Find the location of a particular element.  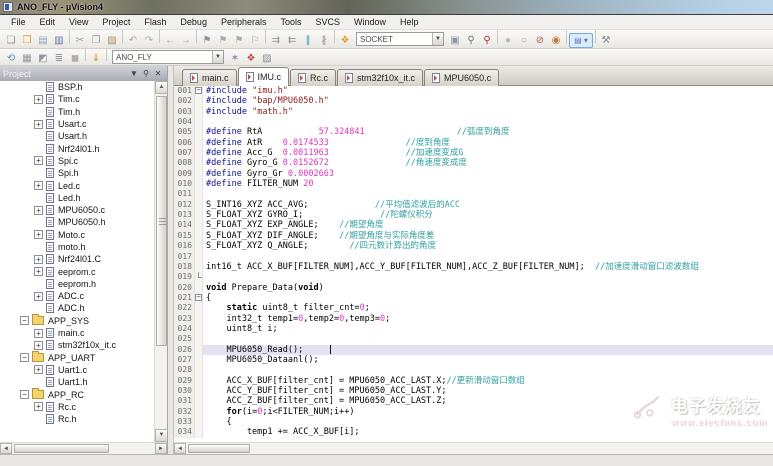

tree-item-moto-c: + Moto.c is located at coordinates (77, 235).